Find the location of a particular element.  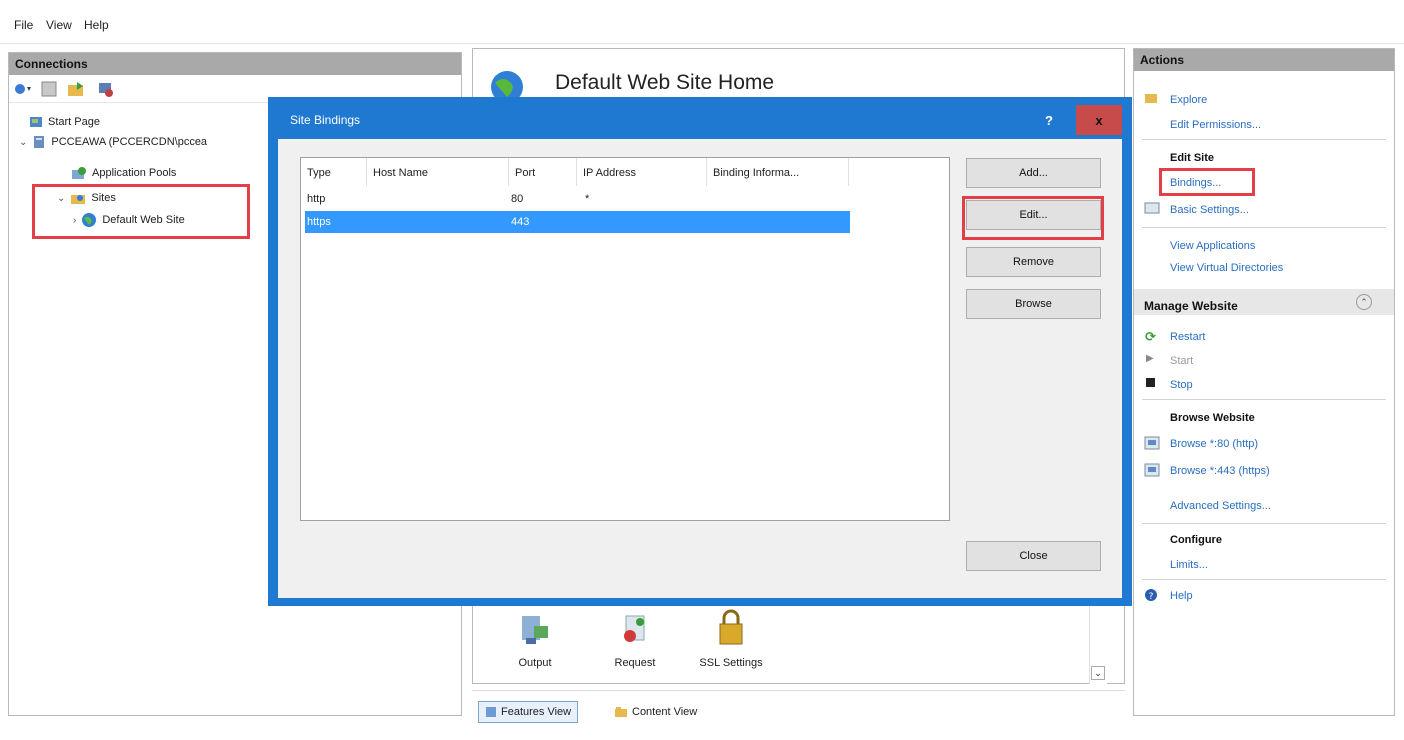

help-icon: ? is located at coordinates (1151, 595).